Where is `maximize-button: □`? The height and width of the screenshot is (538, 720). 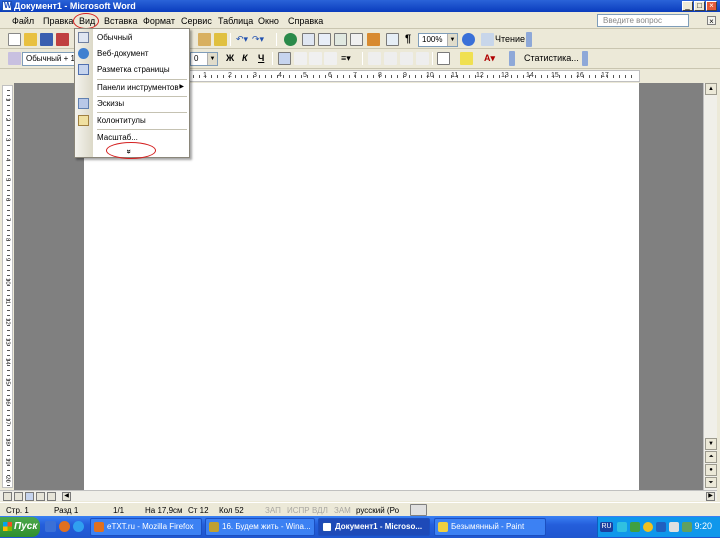
maximize-button: □ is located at coordinates (699, 6).